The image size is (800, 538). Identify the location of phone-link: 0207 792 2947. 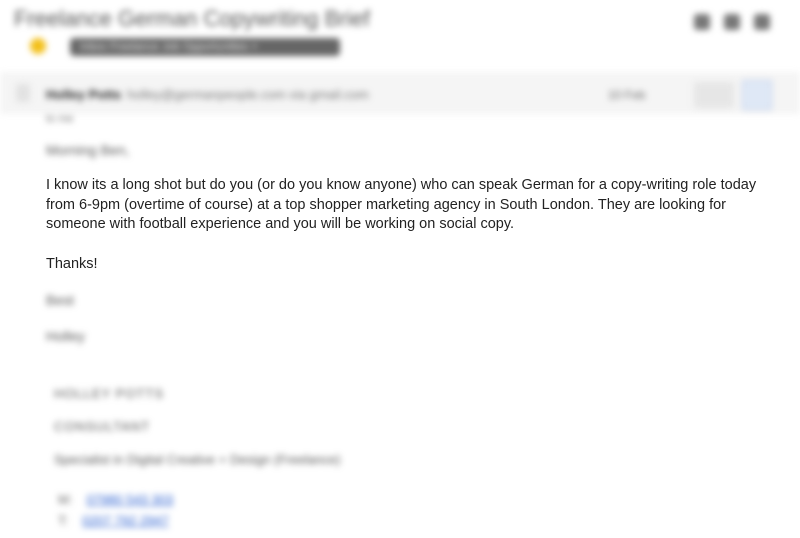
(125, 520).